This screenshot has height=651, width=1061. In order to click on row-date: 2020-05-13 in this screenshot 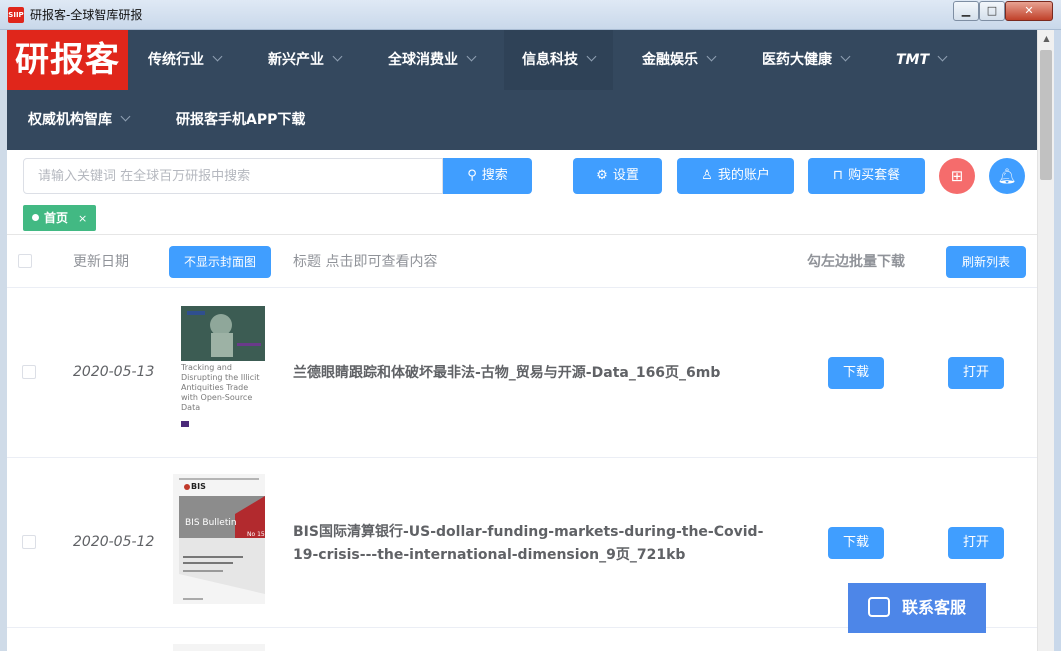, I will do `click(114, 372)`.